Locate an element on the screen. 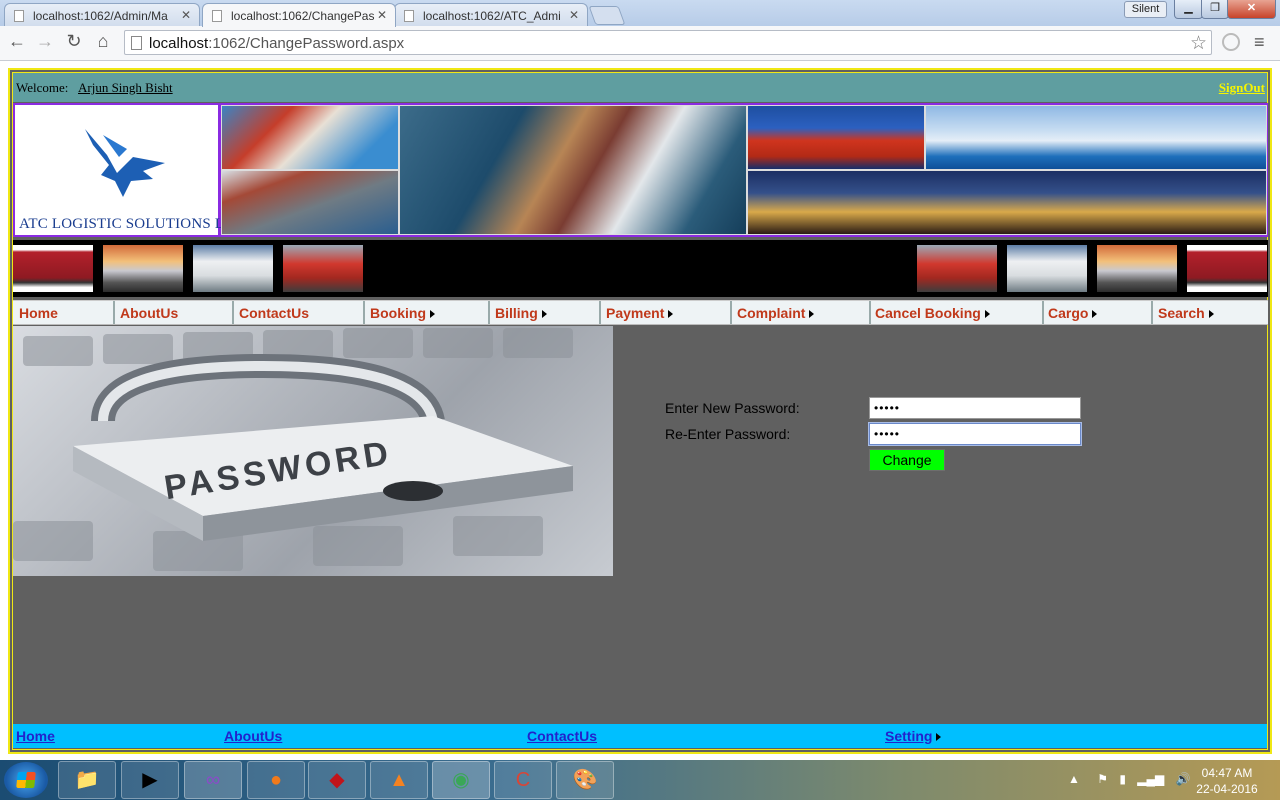 This screenshot has height=800, width=1280. nav-payment: Payment is located at coordinates (666, 312).